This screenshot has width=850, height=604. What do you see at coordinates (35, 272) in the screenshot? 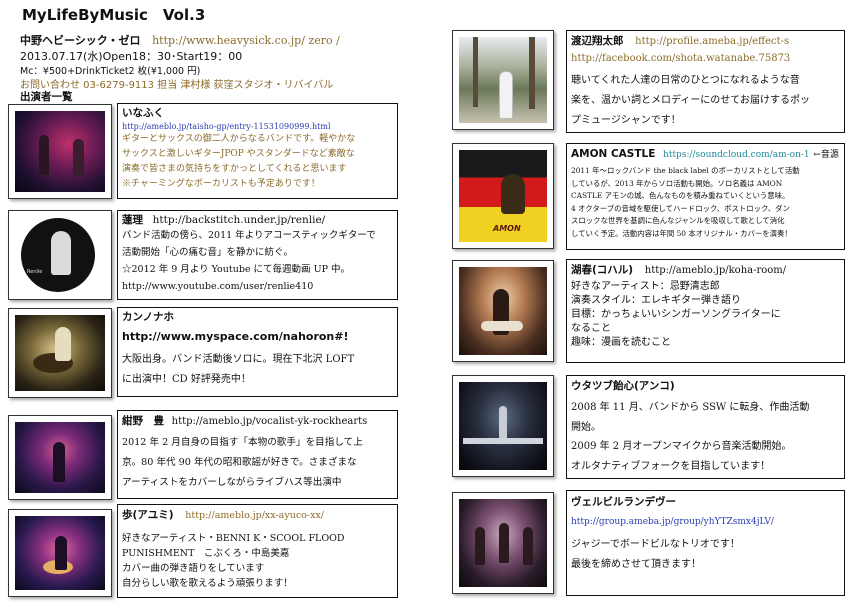
I see `logo-caption: Renlie` at bounding box center [35, 272].